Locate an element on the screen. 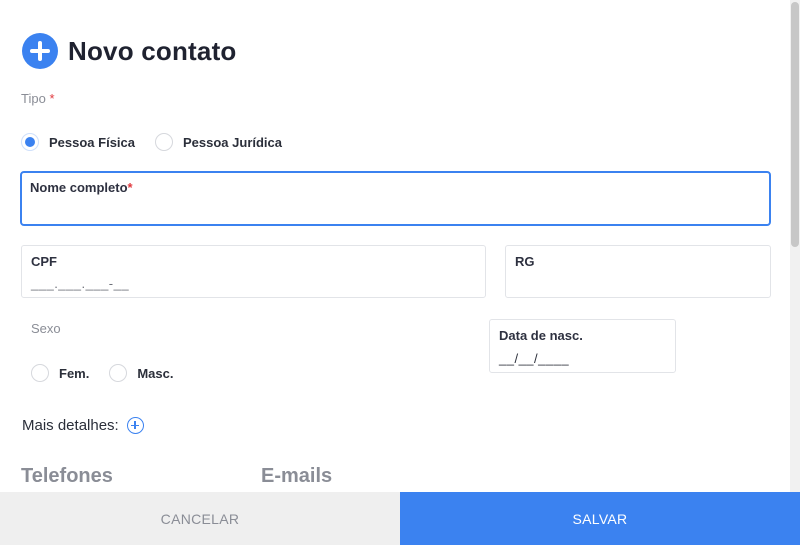 This screenshot has height=545, width=800. cancel-button: CANCELAR is located at coordinates (200, 518).